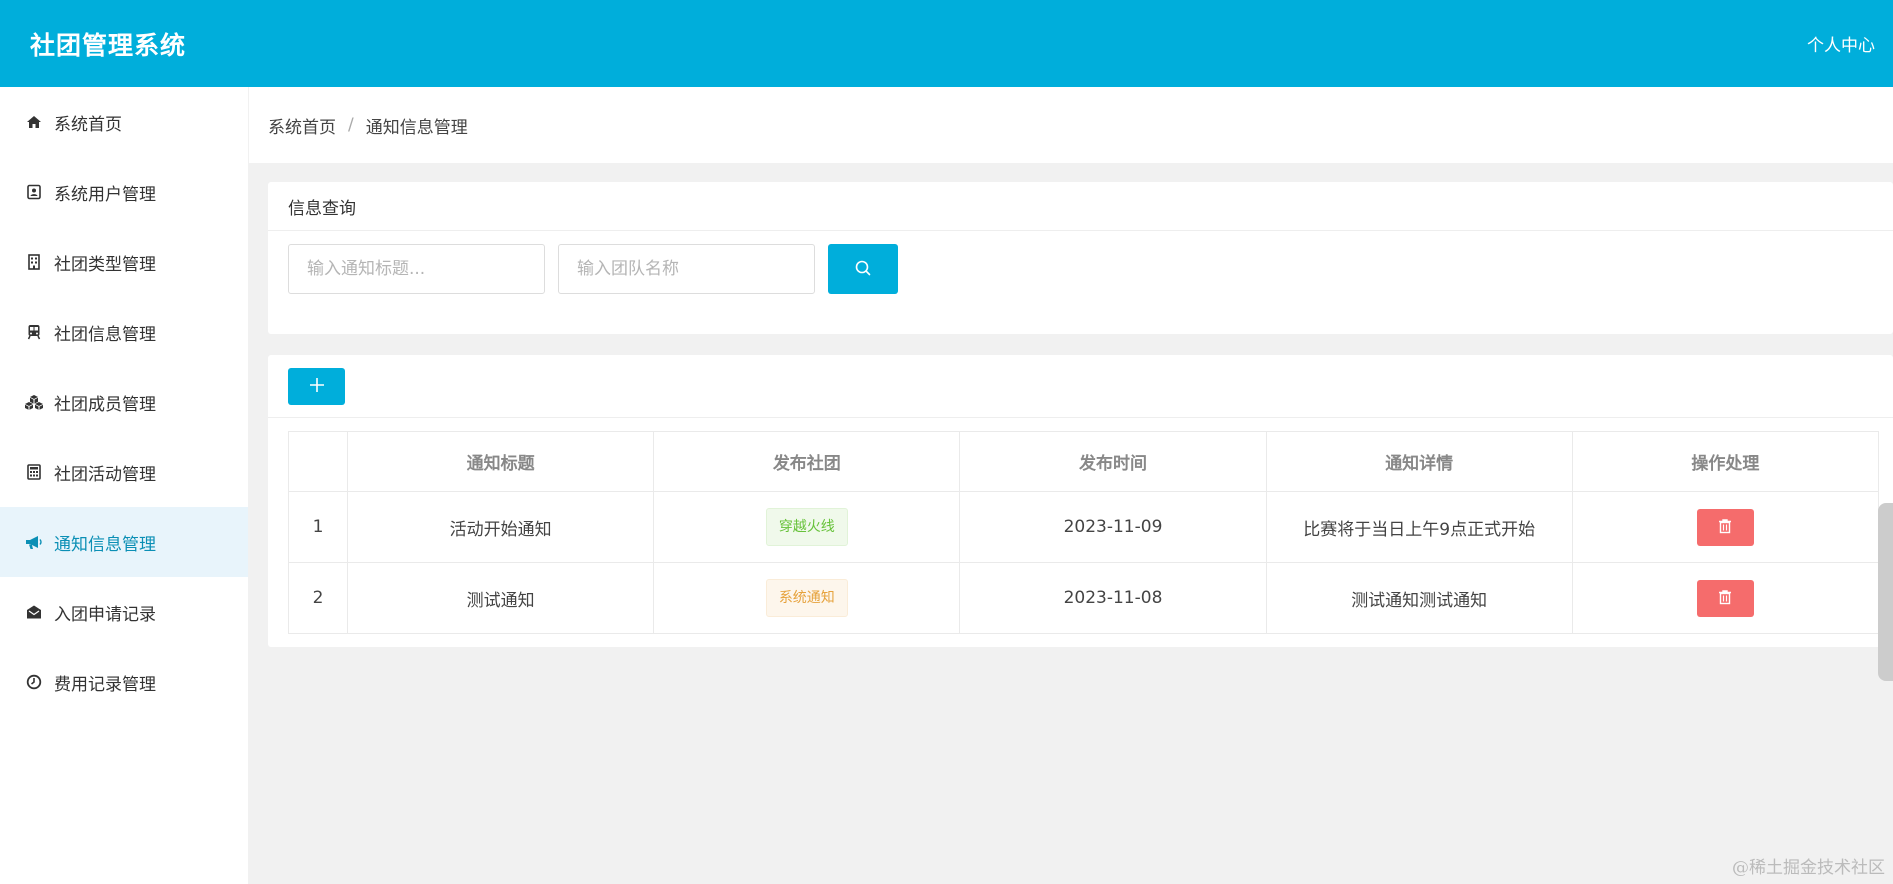 The height and width of the screenshot is (884, 1893). What do you see at coordinates (34, 472) in the screenshot?
I see `calculator-icon` at bounding box center [34, 472].